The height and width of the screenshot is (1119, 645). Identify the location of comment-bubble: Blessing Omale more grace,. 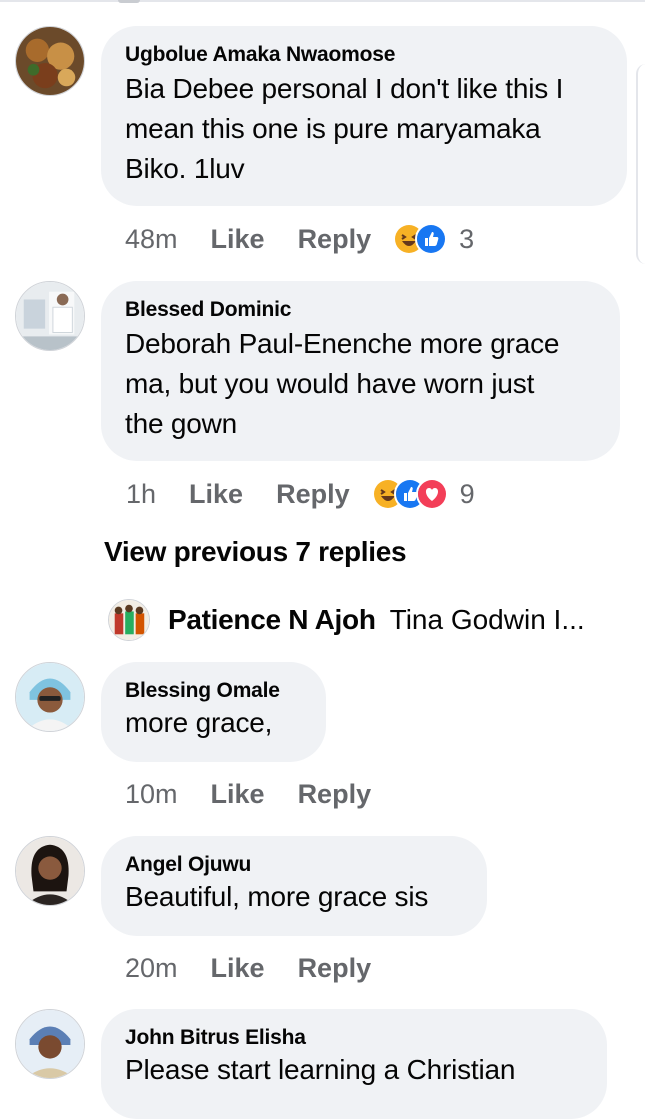
(213, 712).